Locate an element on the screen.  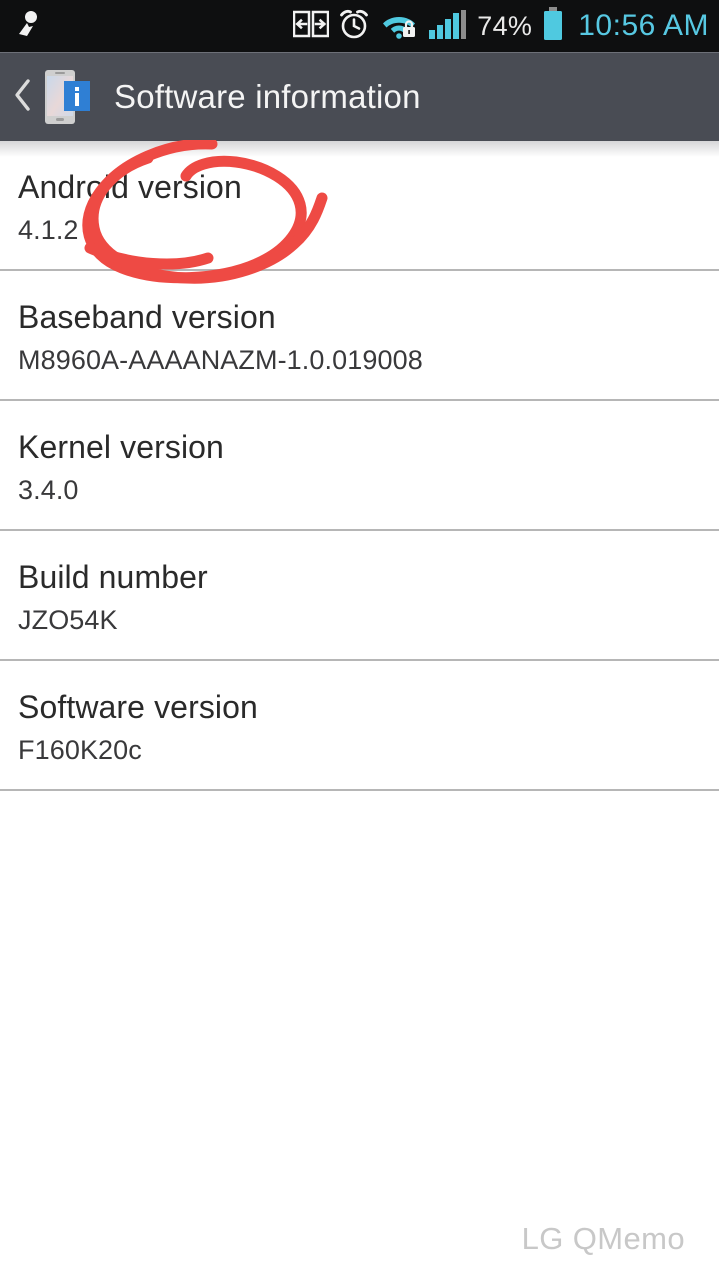
list-item-title: Baseband version is located at coordinates (147, 317).